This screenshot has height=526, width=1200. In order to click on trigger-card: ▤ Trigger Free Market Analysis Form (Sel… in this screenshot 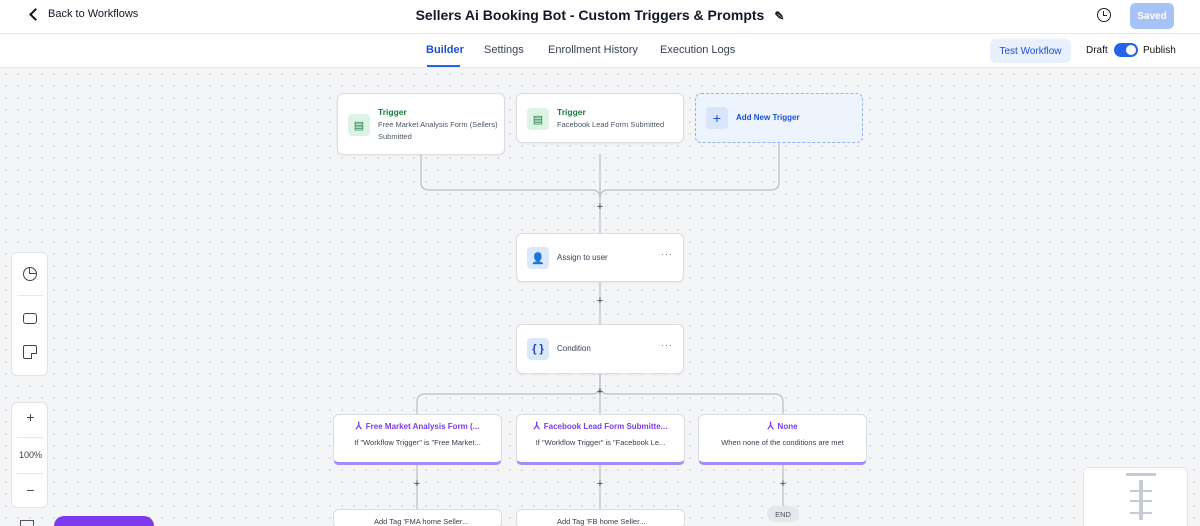, I will do `click(421, 124)`.